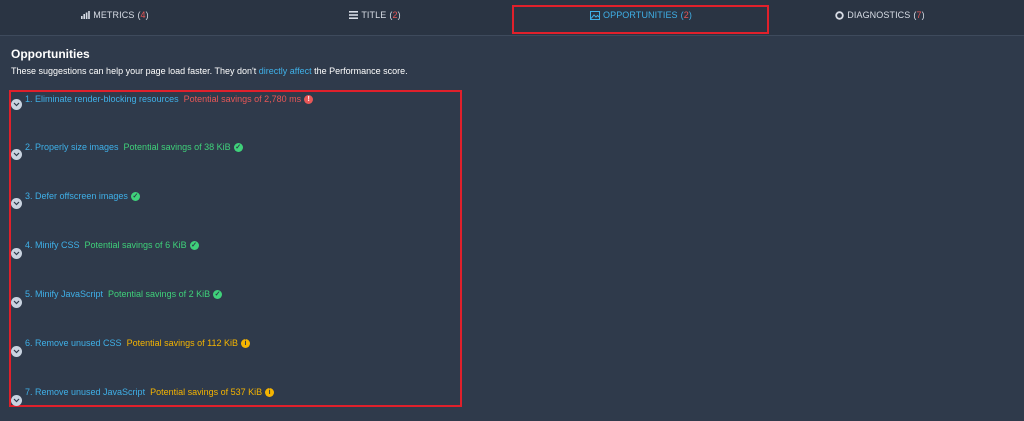 This screenshot has height=421, width=1024. I want to click on alert-icon: !, so click(309, 99).